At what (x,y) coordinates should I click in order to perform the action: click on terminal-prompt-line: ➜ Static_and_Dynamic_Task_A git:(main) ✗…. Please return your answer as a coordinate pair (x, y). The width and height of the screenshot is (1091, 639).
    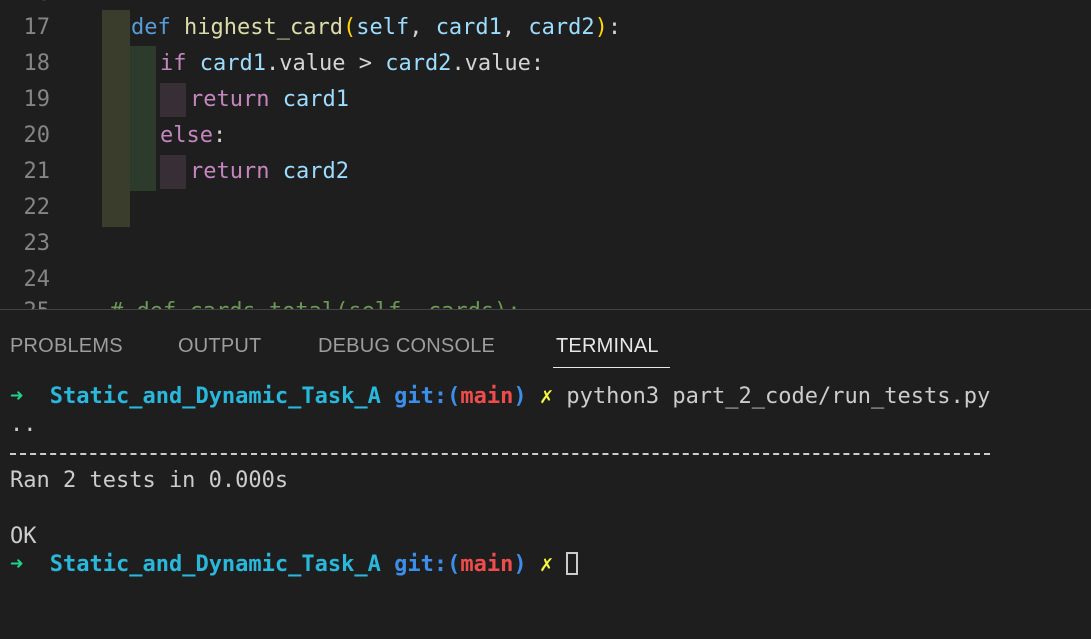
    Looking at the image, I should click on (500, 397).